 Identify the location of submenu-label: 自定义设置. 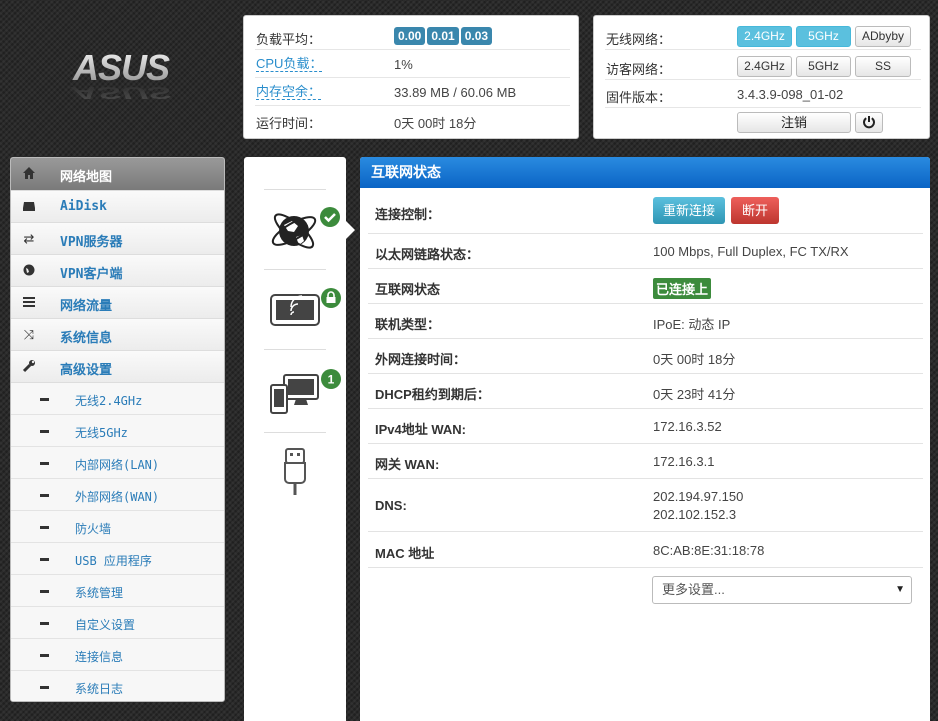
(105, 625).